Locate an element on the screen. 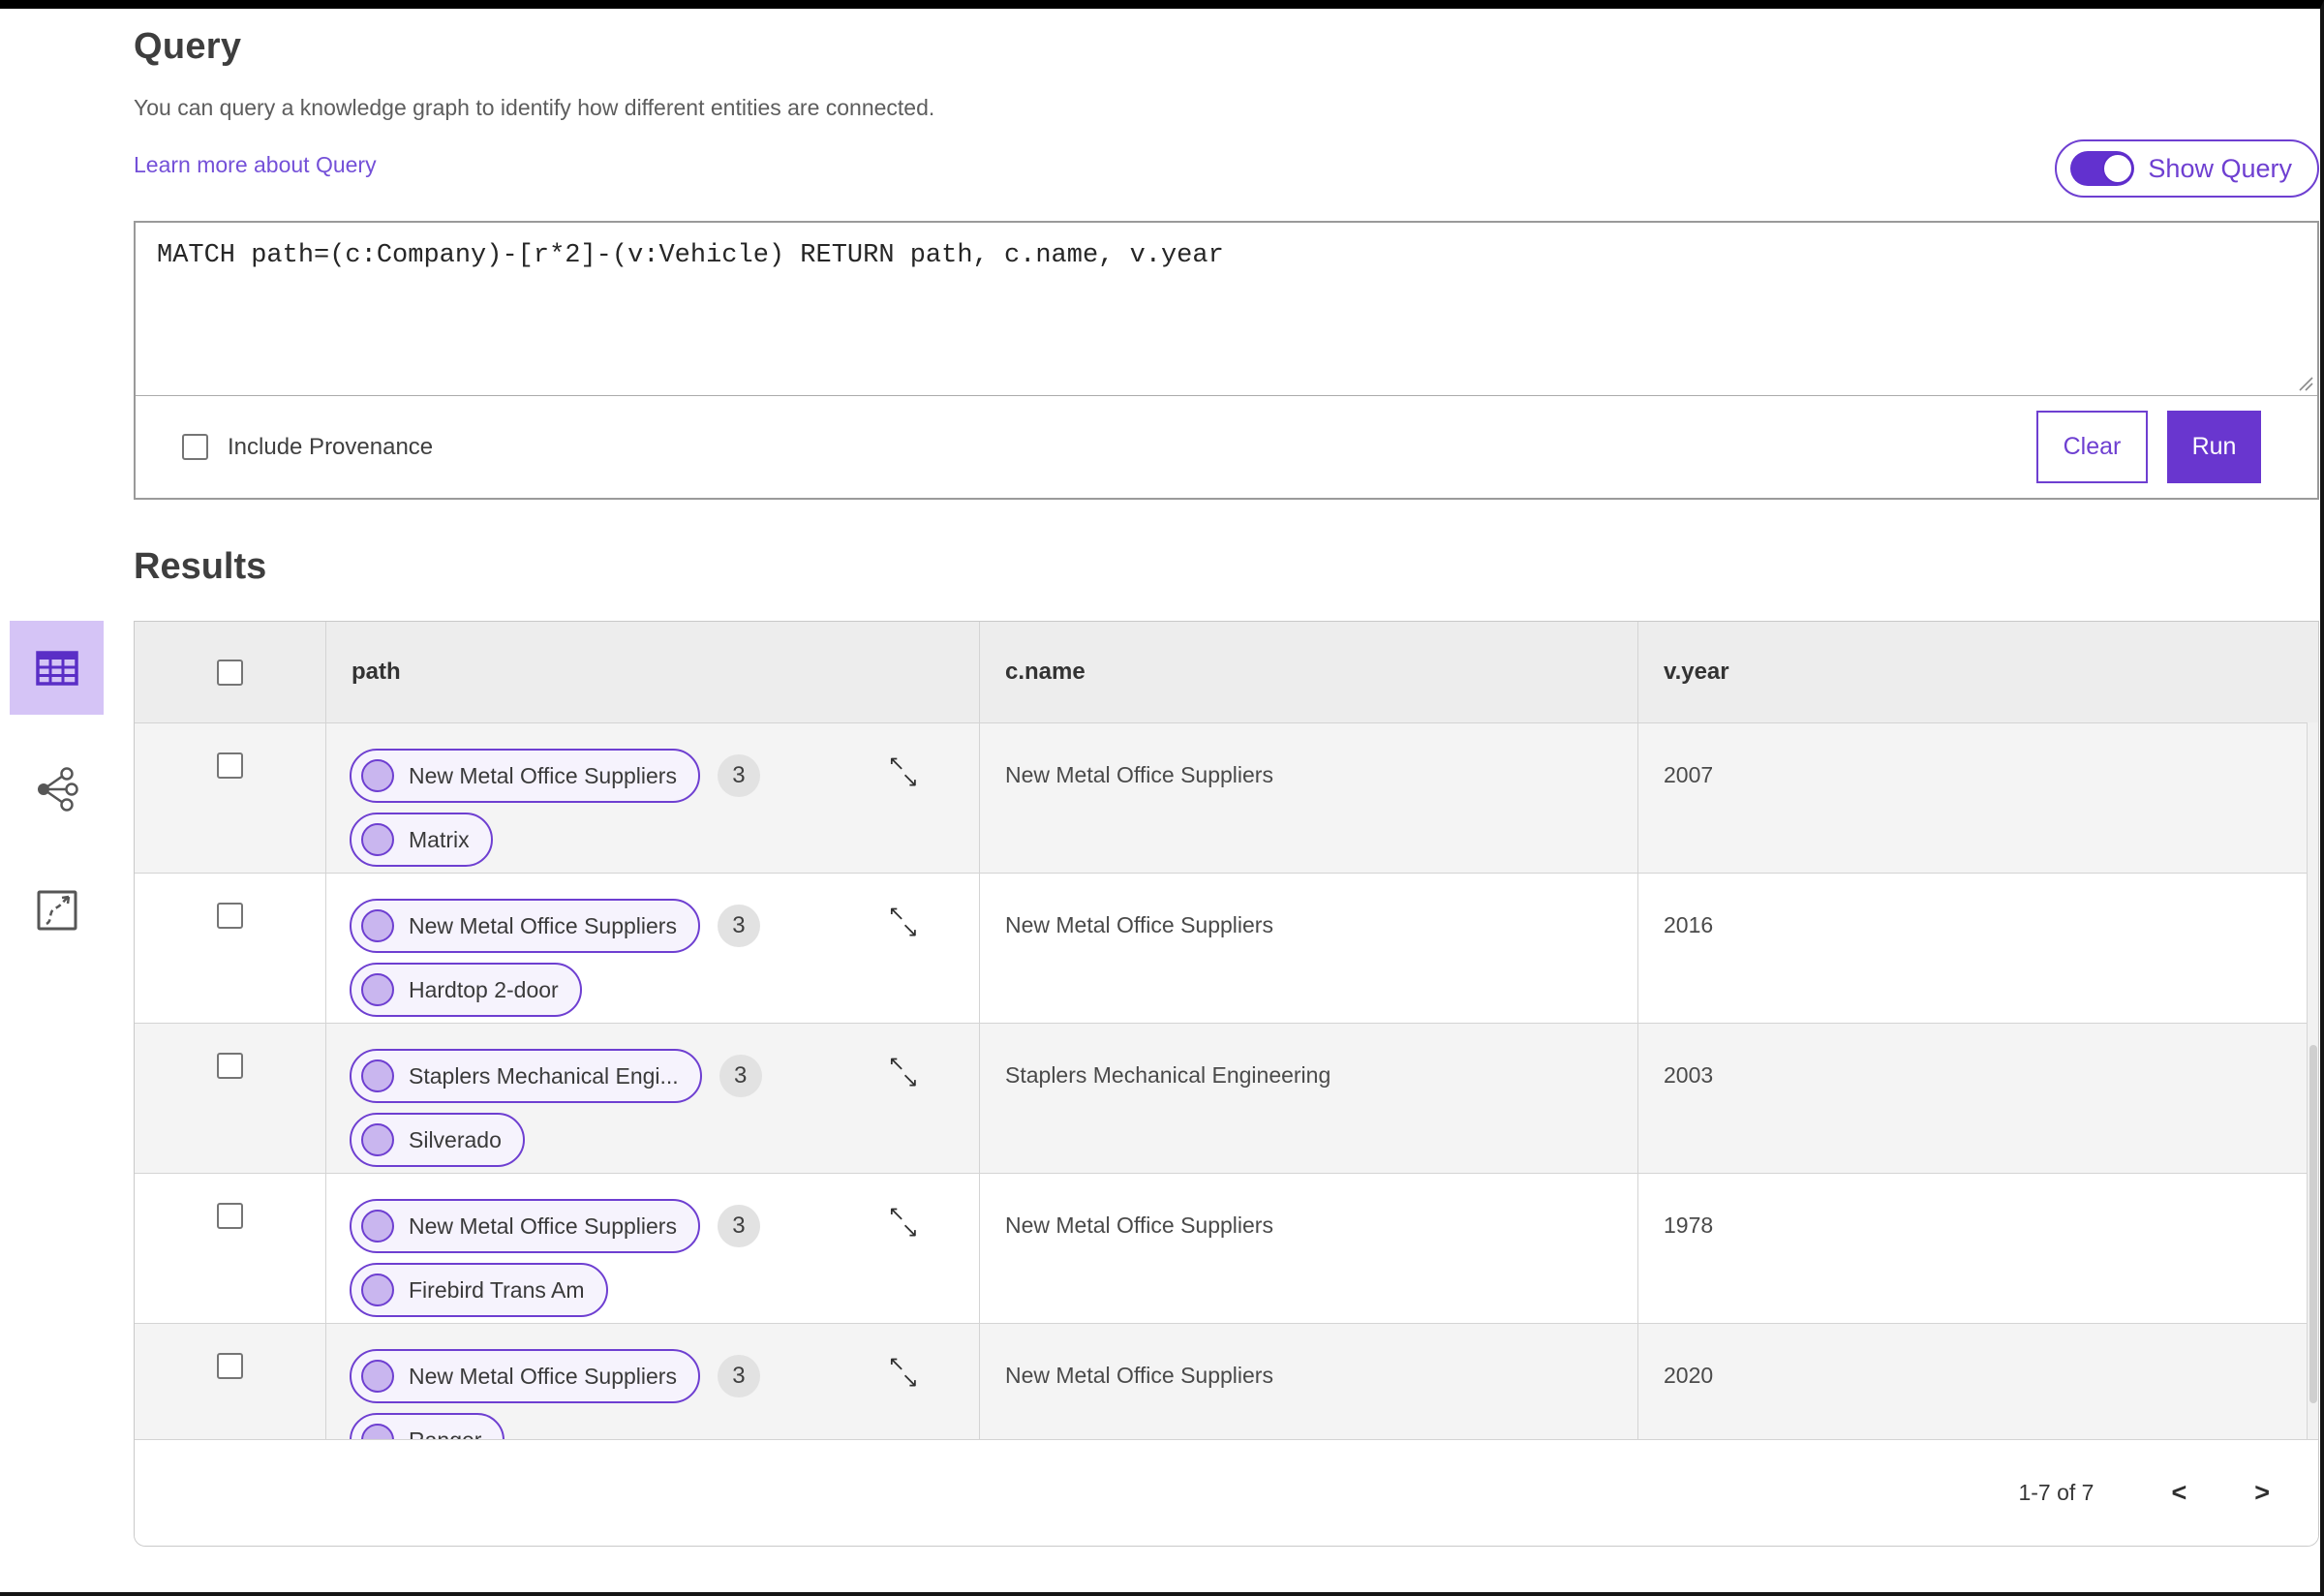  path-node-label: Hardtop 2-door is located at coordinates (484, 989).